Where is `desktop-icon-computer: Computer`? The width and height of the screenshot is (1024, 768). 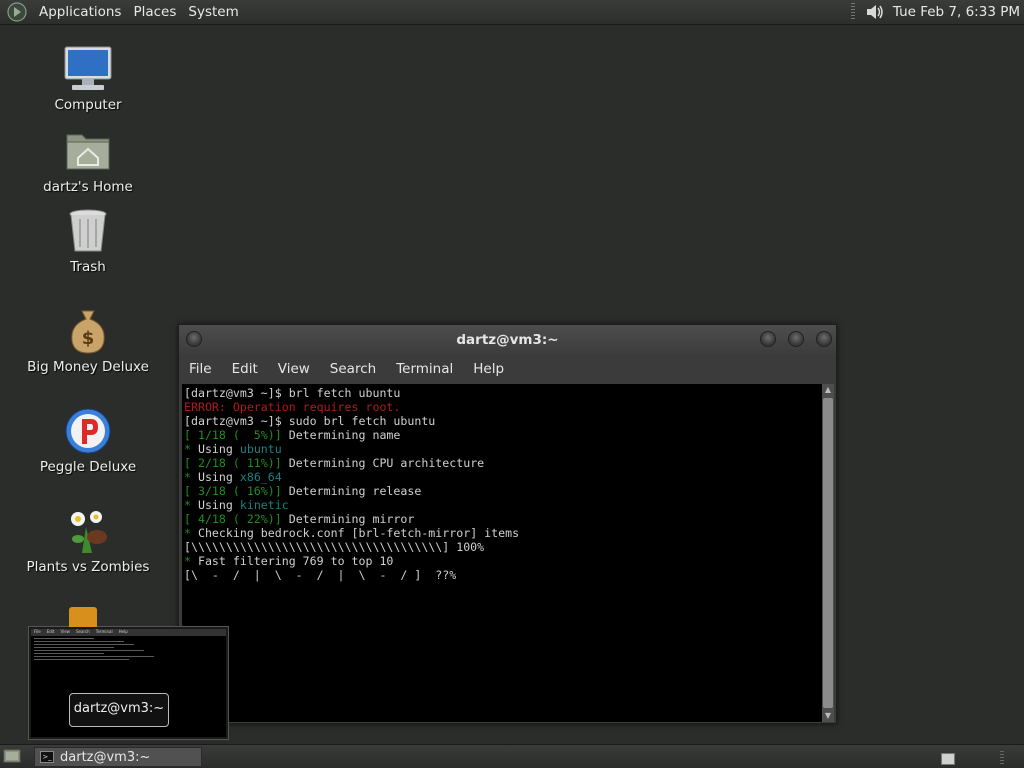
desktop-icon-computer: Computer is located at coordinates (88, 79).